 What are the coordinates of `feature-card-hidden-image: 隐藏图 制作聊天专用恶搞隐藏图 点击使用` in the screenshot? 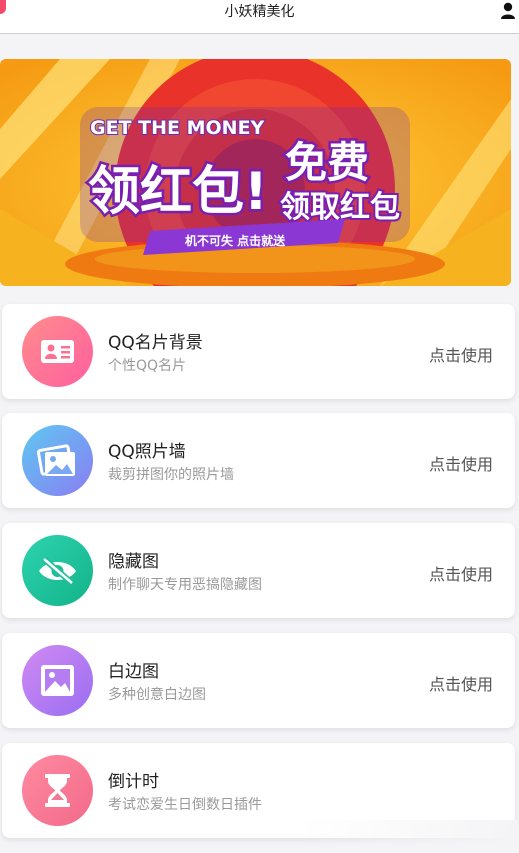 It's located at (258, 570).